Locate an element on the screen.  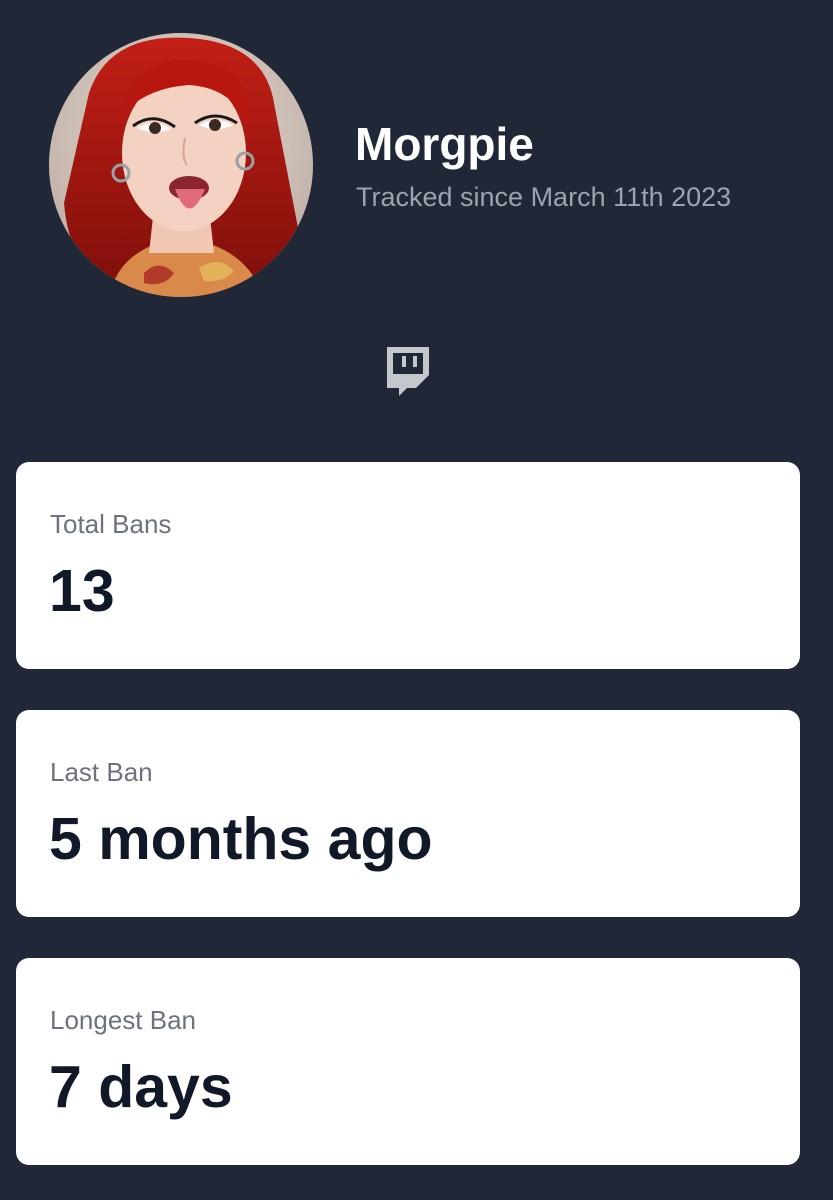
stat-value: 7 days is located at coordinates (141, 1087).